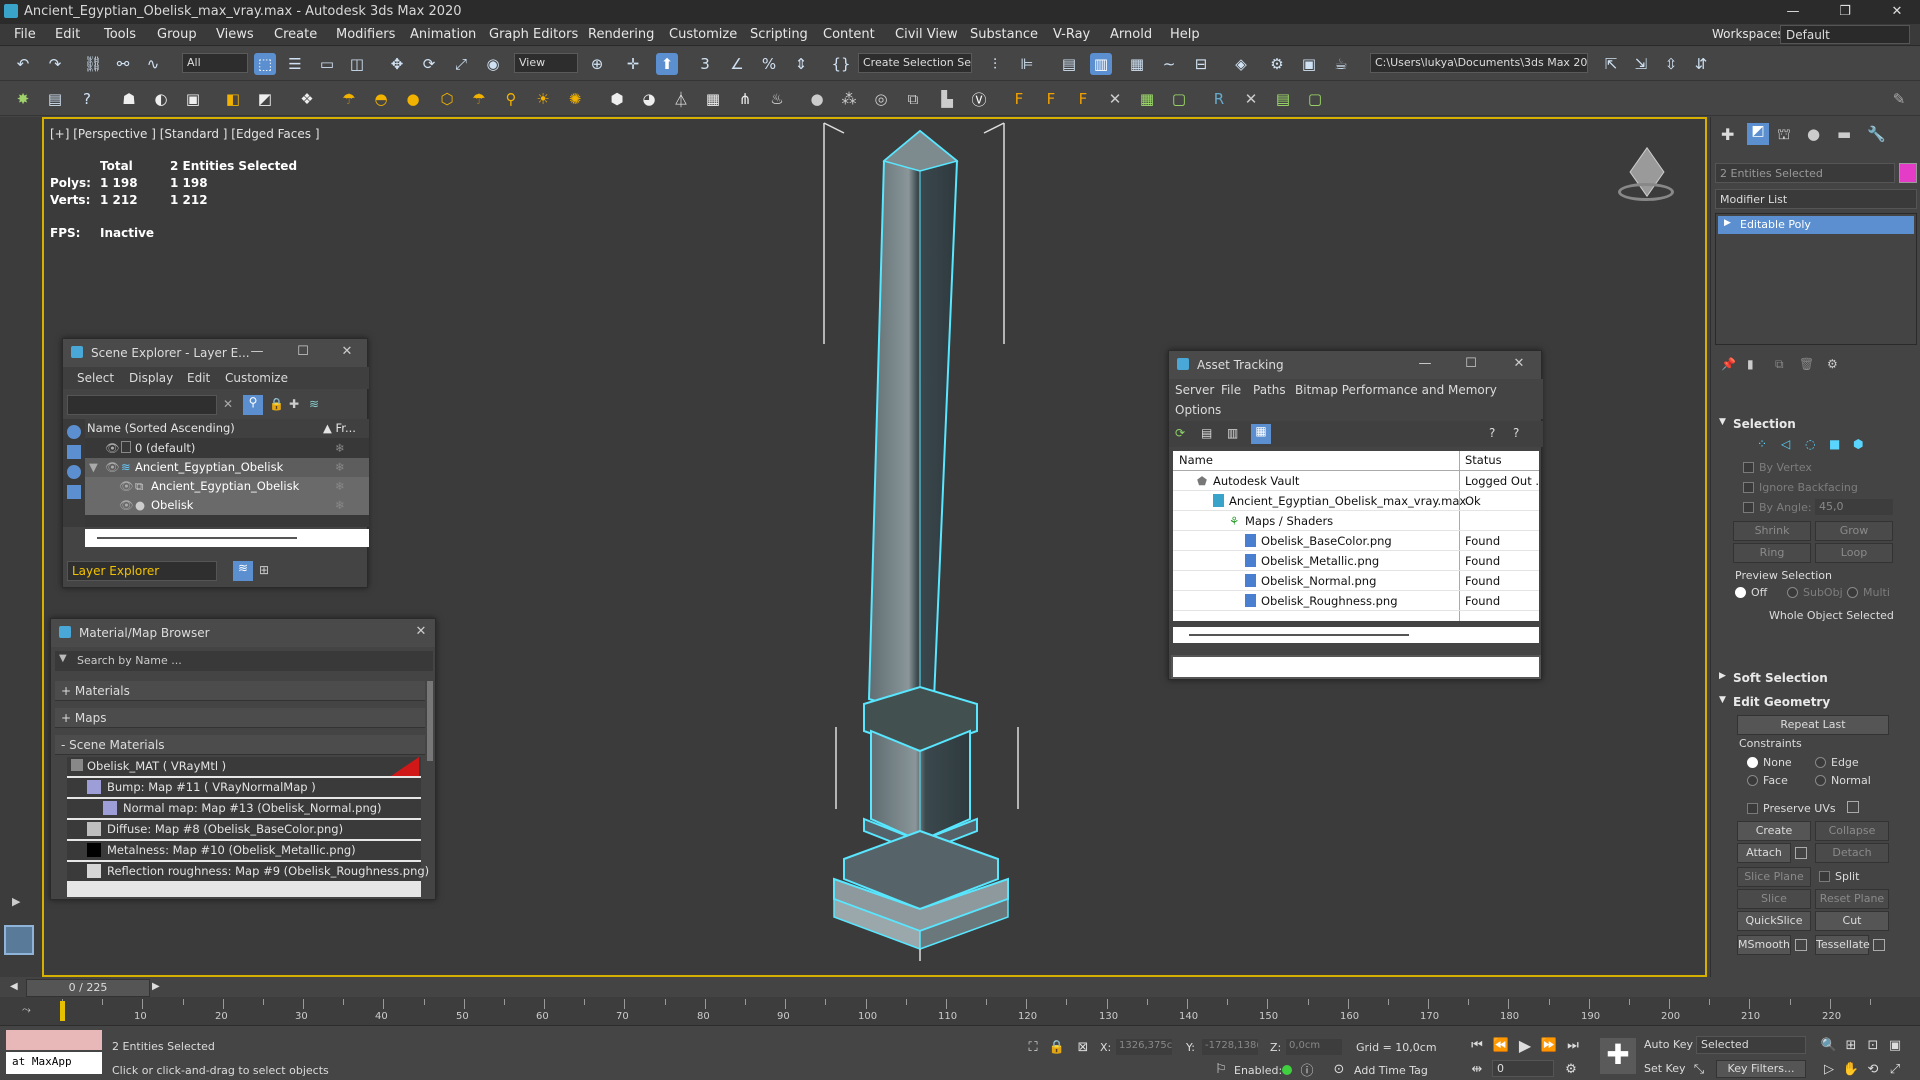 Image resolution: width=1920 pixels, height=1080 pixels. What do you see at coordinates (1611, 64) in the screenshot?
I see `project-icon-1: ⇱` at bounding box center [1611, 64].